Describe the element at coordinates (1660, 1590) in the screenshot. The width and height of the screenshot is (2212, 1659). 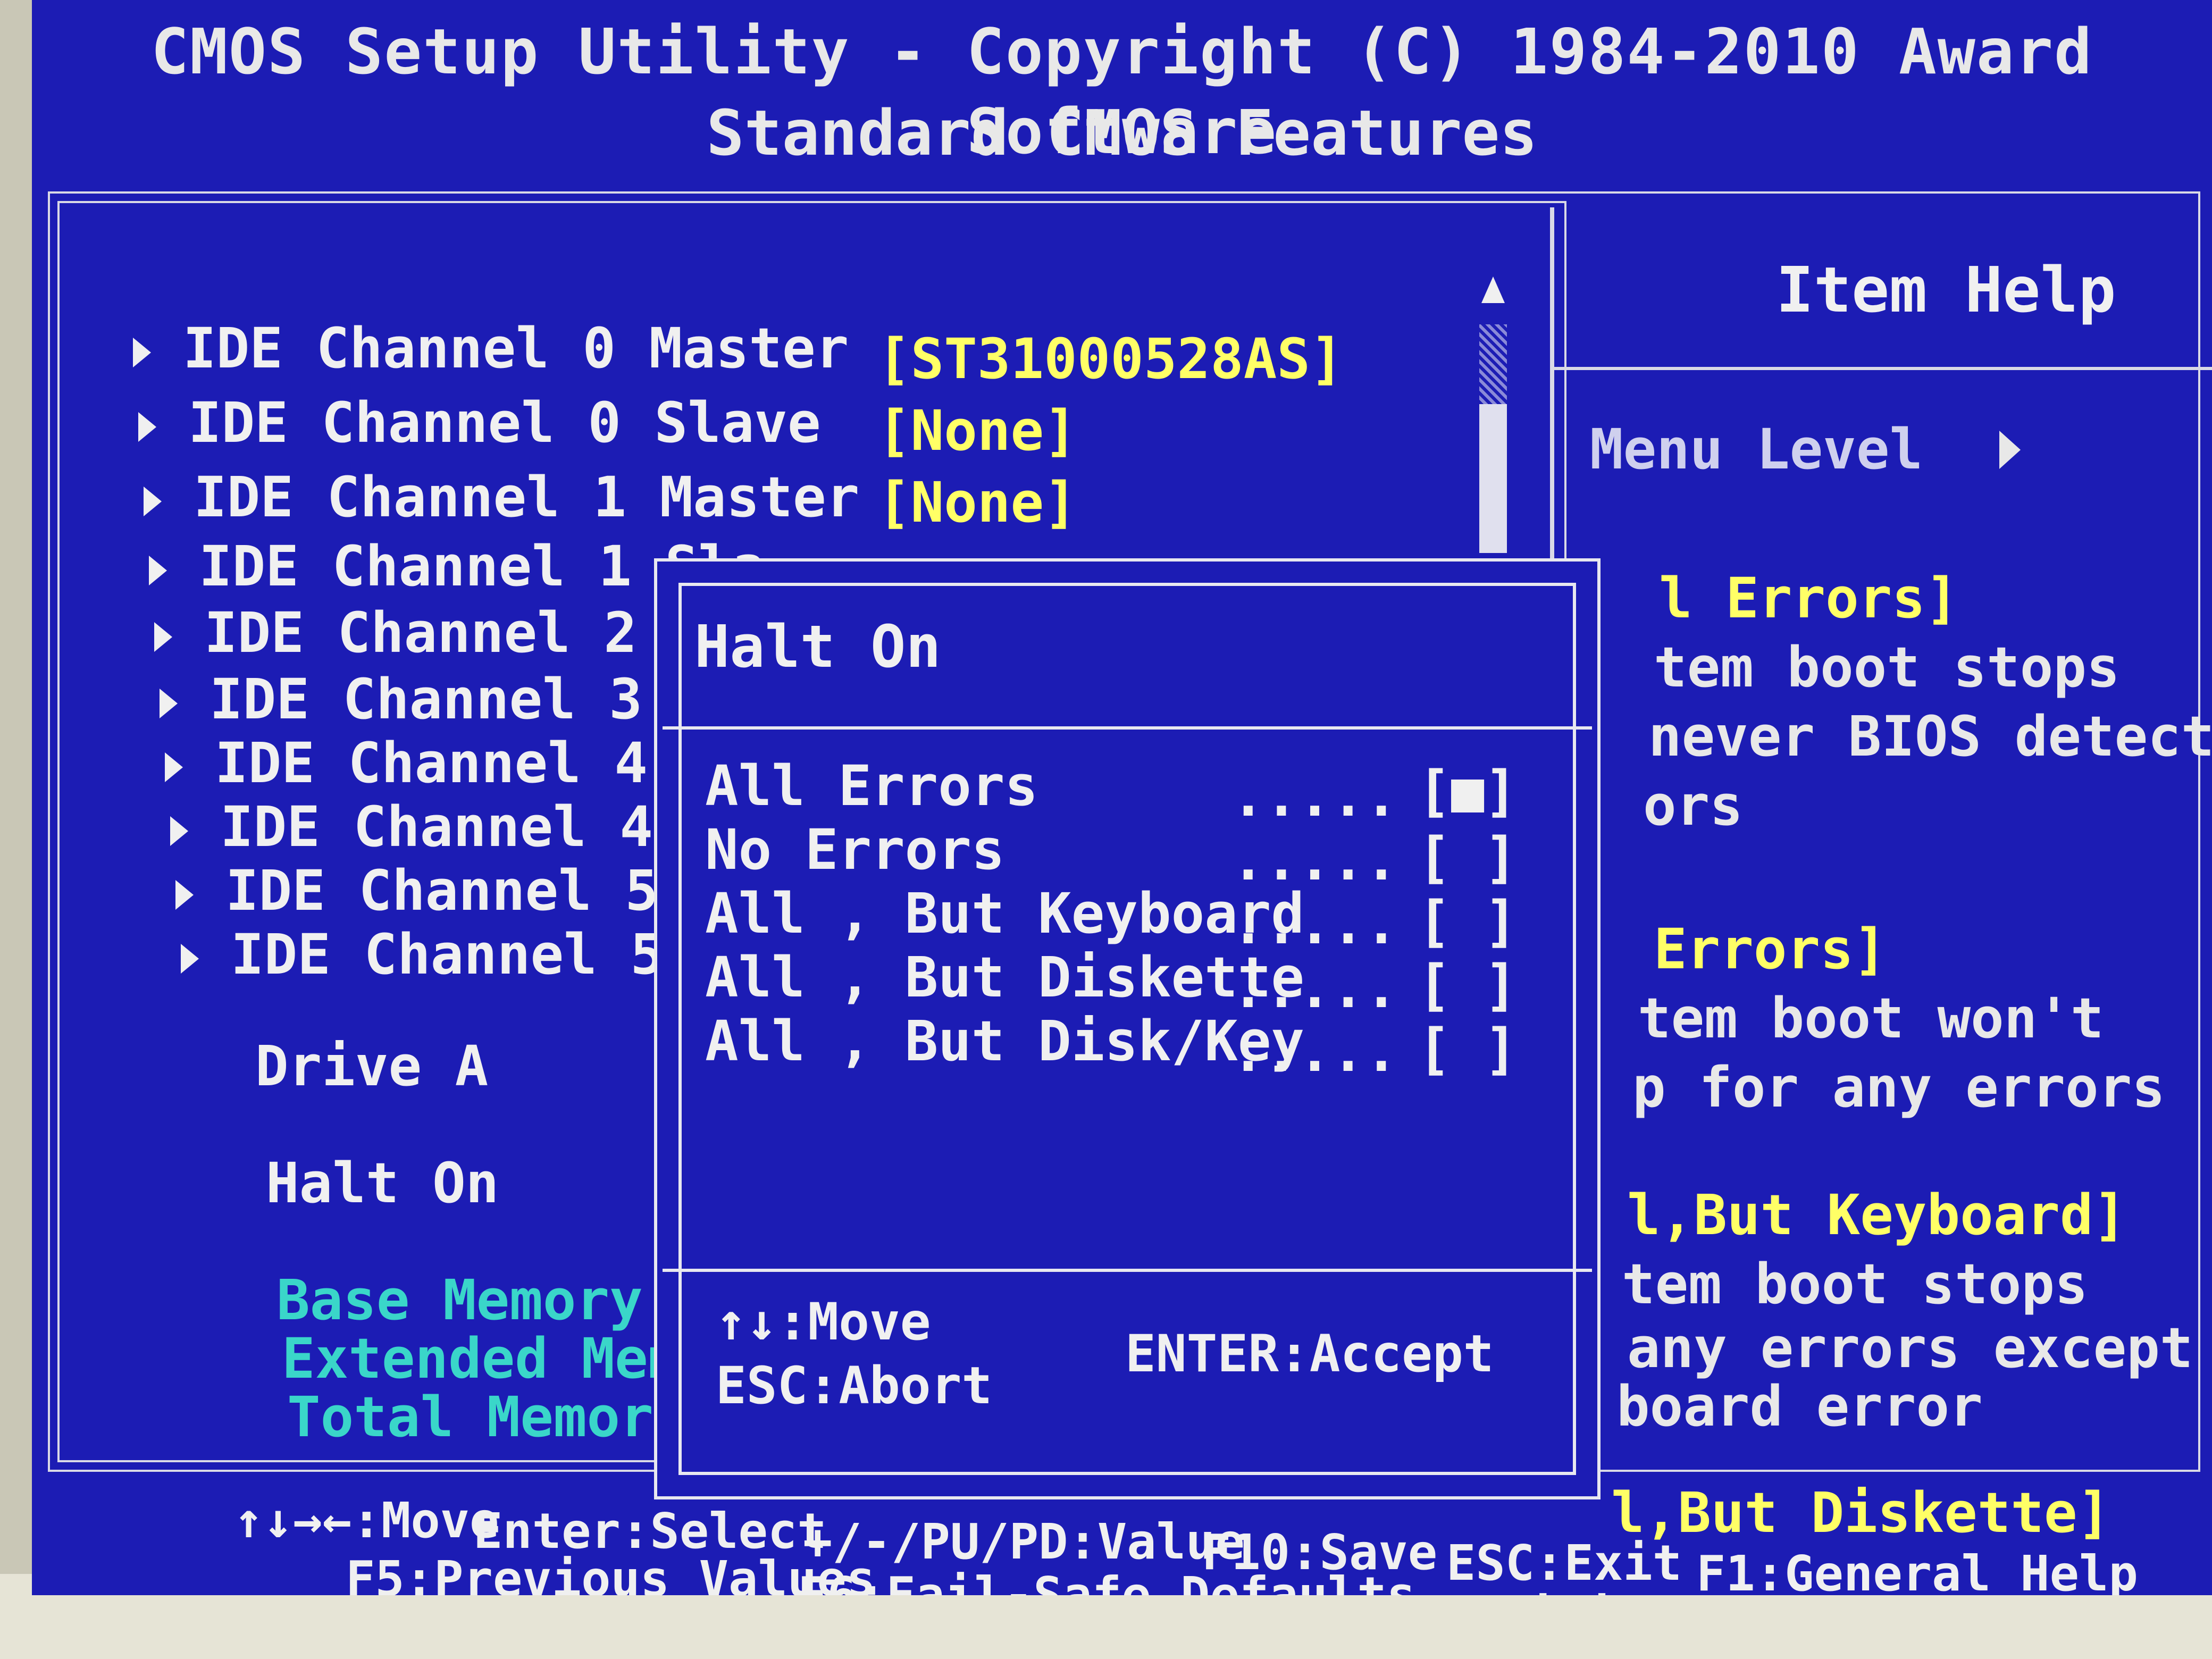
I see `footer-key-optimized-defaults: F7:Optimized Defaults` at that location.